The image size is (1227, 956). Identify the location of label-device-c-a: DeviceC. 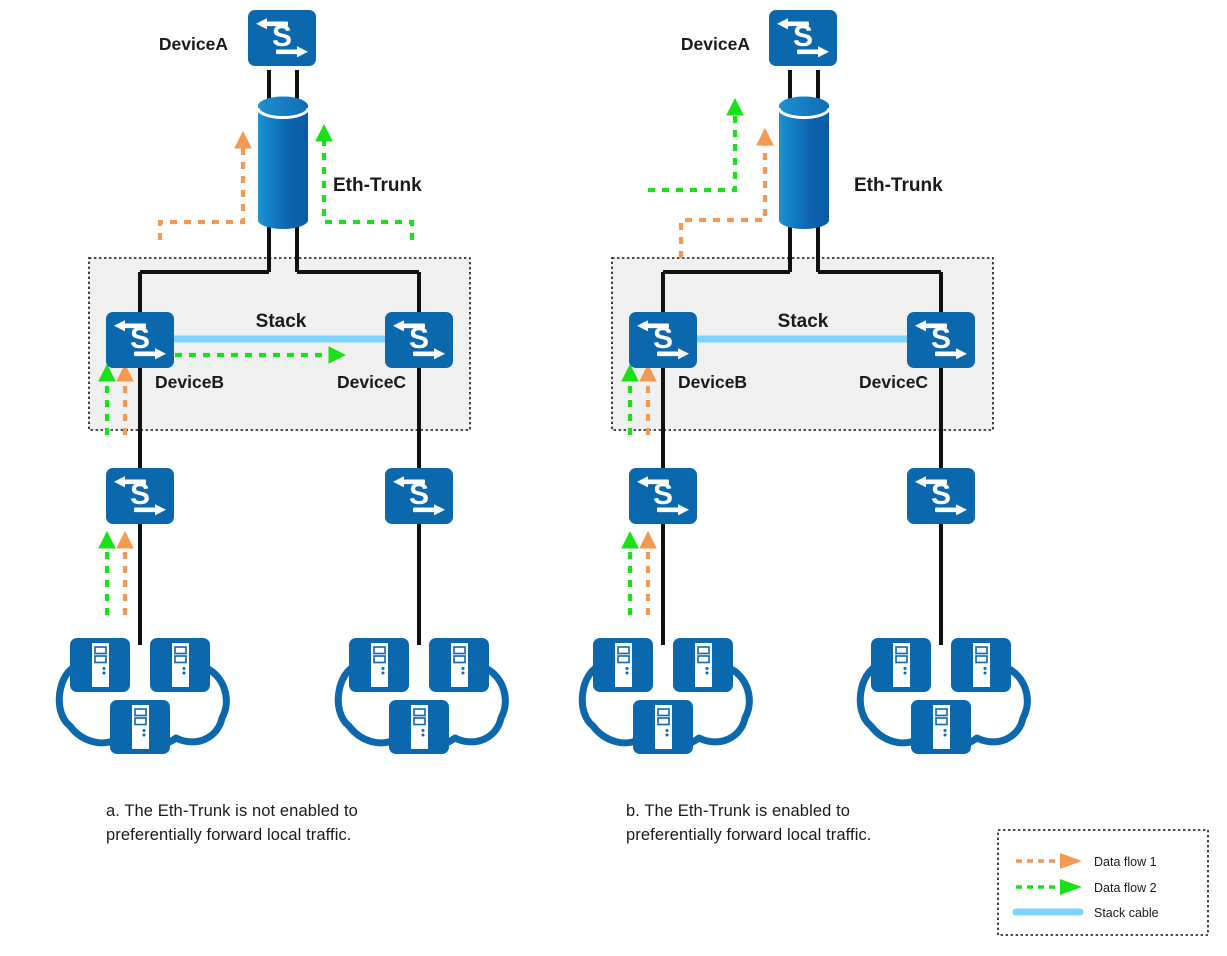
(371, 382).